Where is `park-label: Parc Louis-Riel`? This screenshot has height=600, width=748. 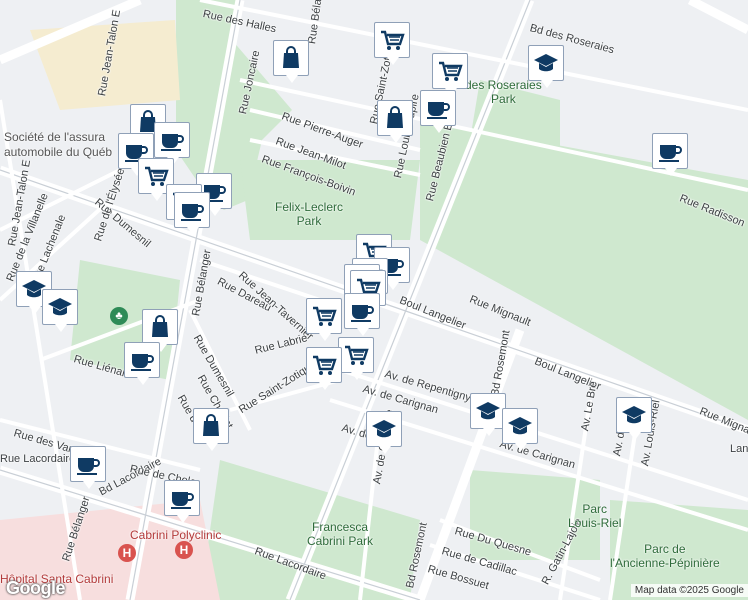 park-label: Parc Louis-Riel is located at coordinates (594, 516).